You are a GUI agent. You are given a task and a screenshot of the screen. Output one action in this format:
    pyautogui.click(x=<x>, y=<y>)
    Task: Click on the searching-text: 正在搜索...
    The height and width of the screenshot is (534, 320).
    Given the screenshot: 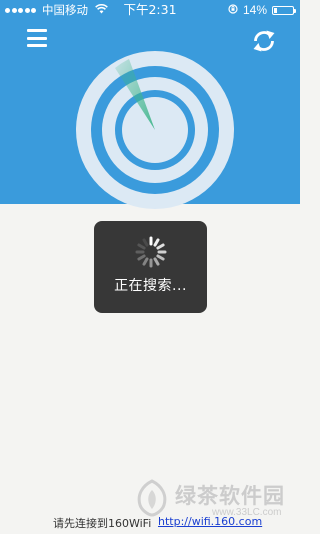 What is the action you would take?
    pyautogui.click(x=150, y=286)
    